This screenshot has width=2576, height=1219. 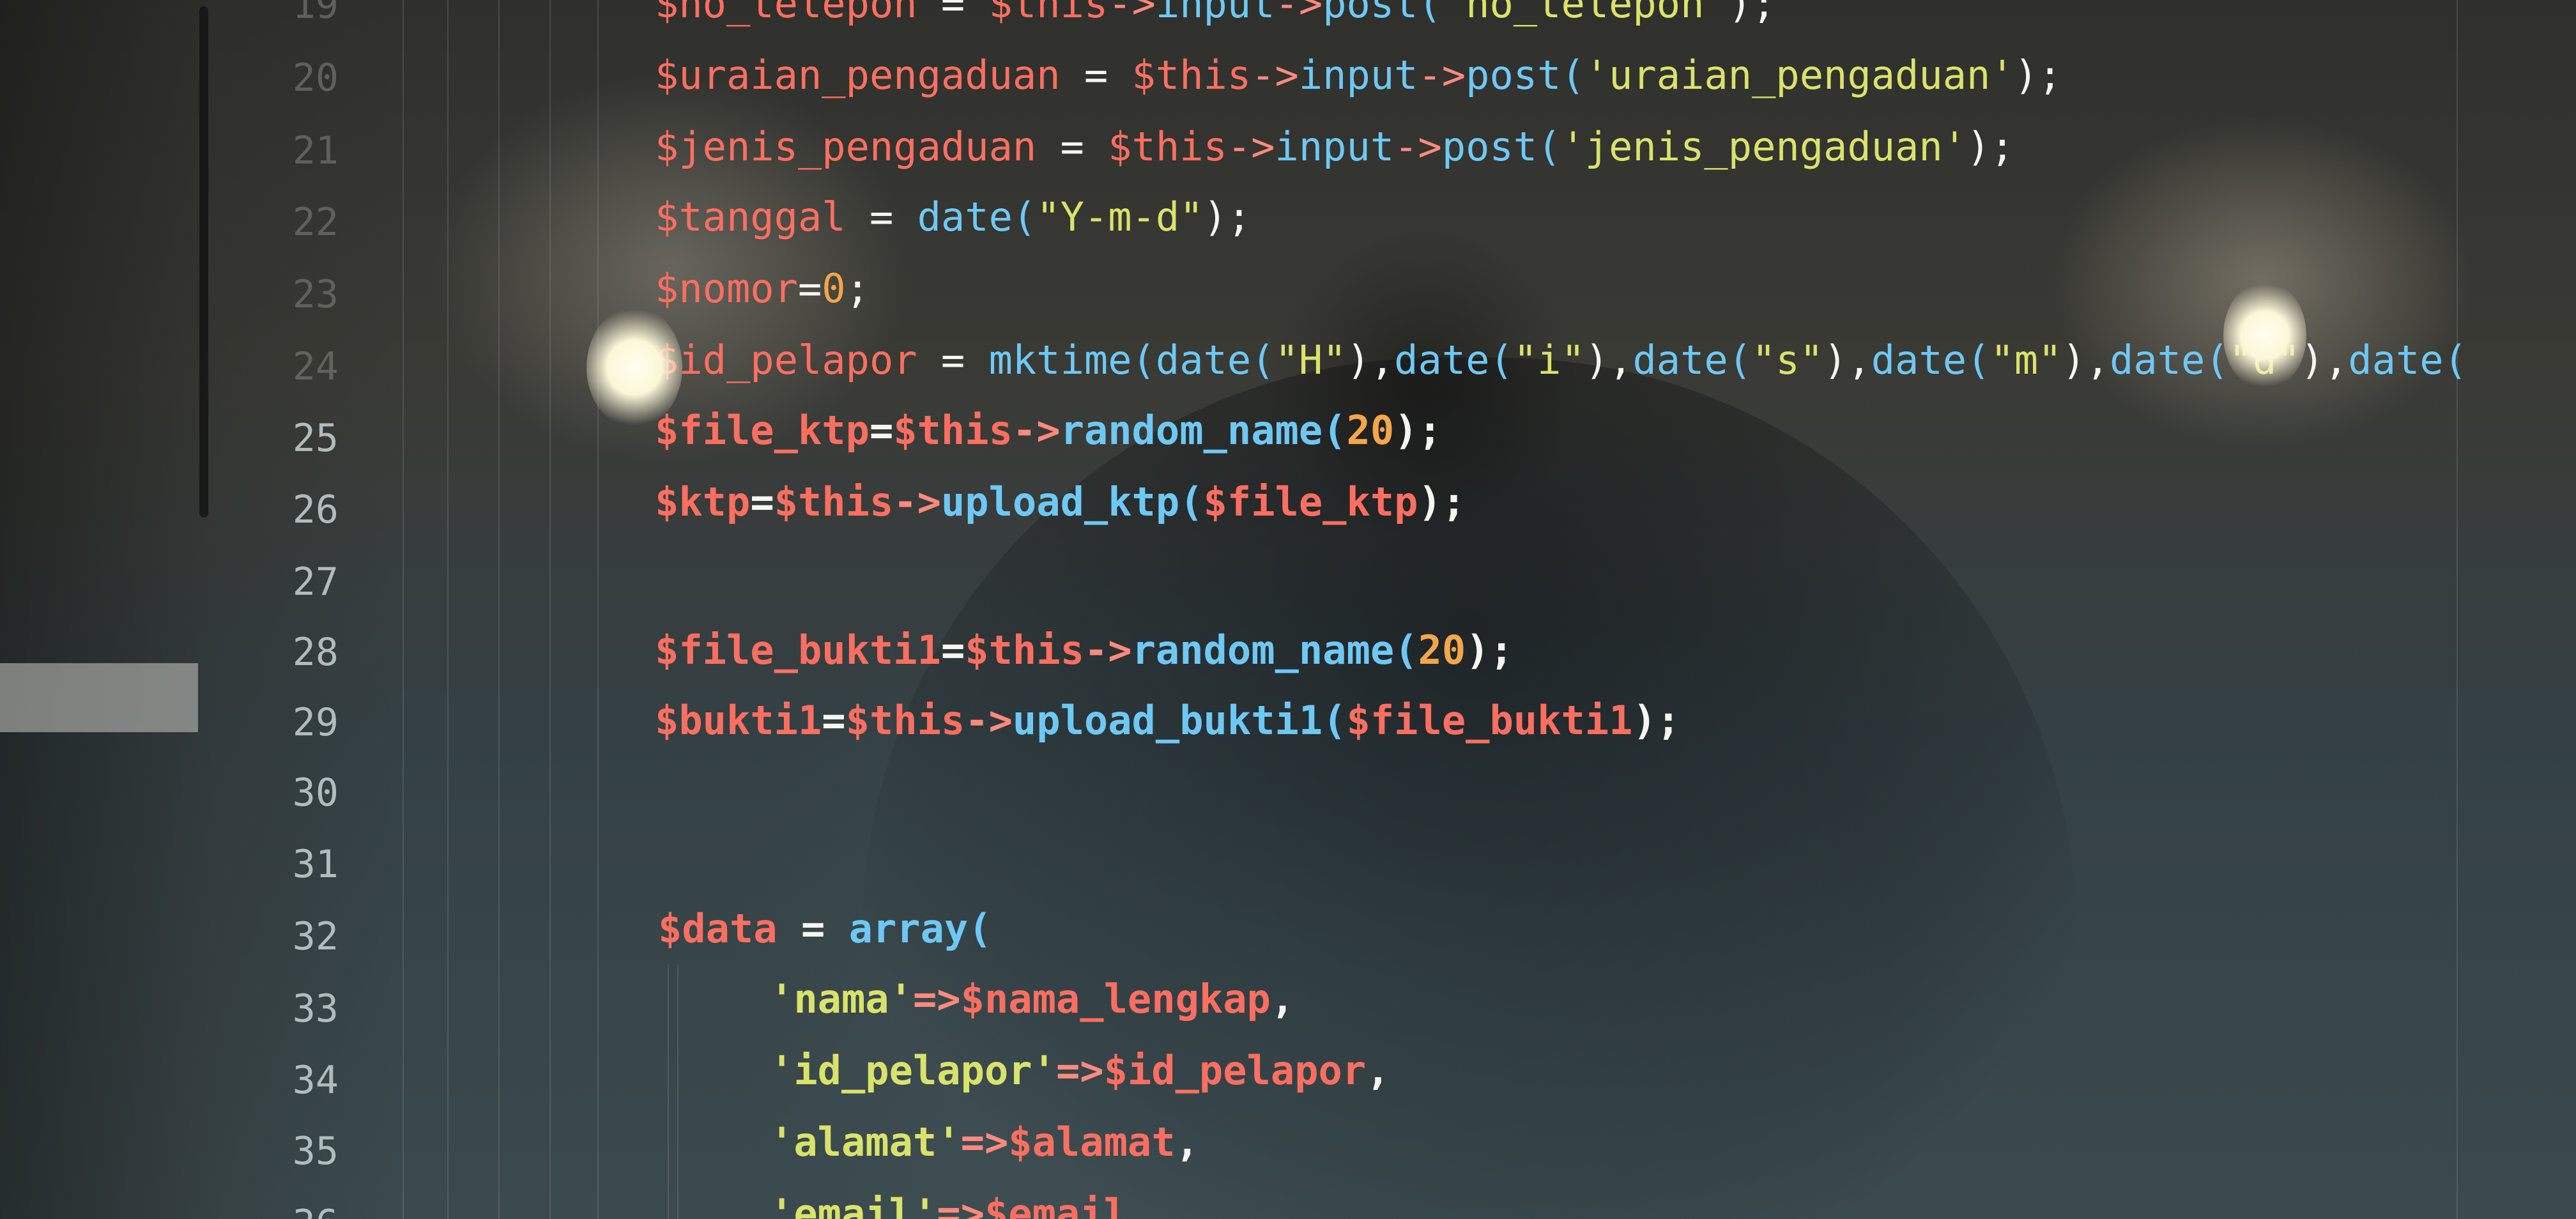 I want to click on code-token: upload_bukti1(, so click(x=1179, y=720).